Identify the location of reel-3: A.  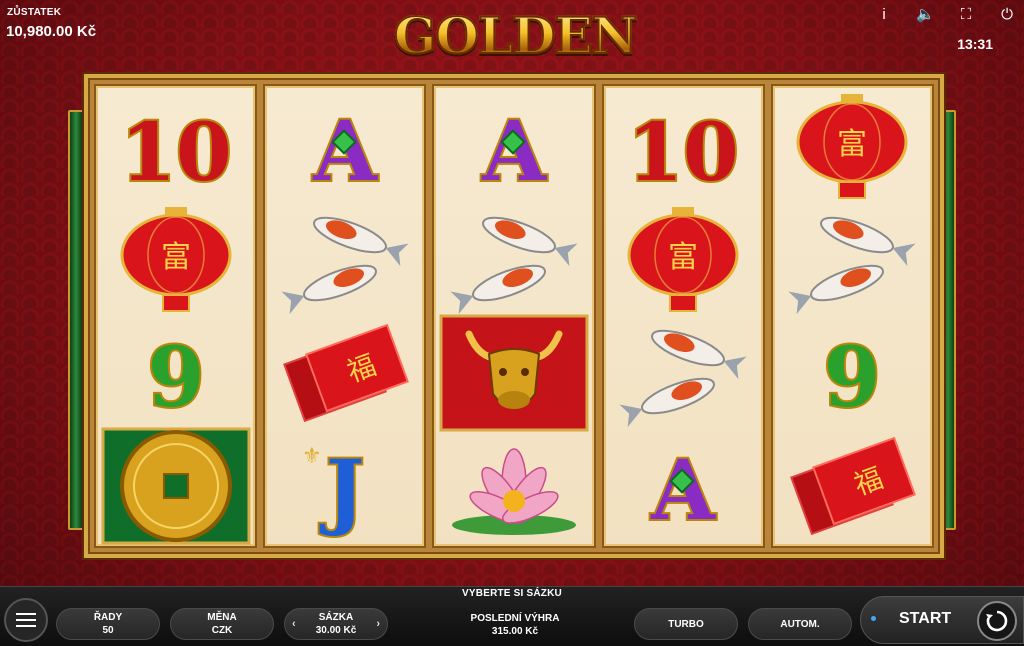
(514, 316).